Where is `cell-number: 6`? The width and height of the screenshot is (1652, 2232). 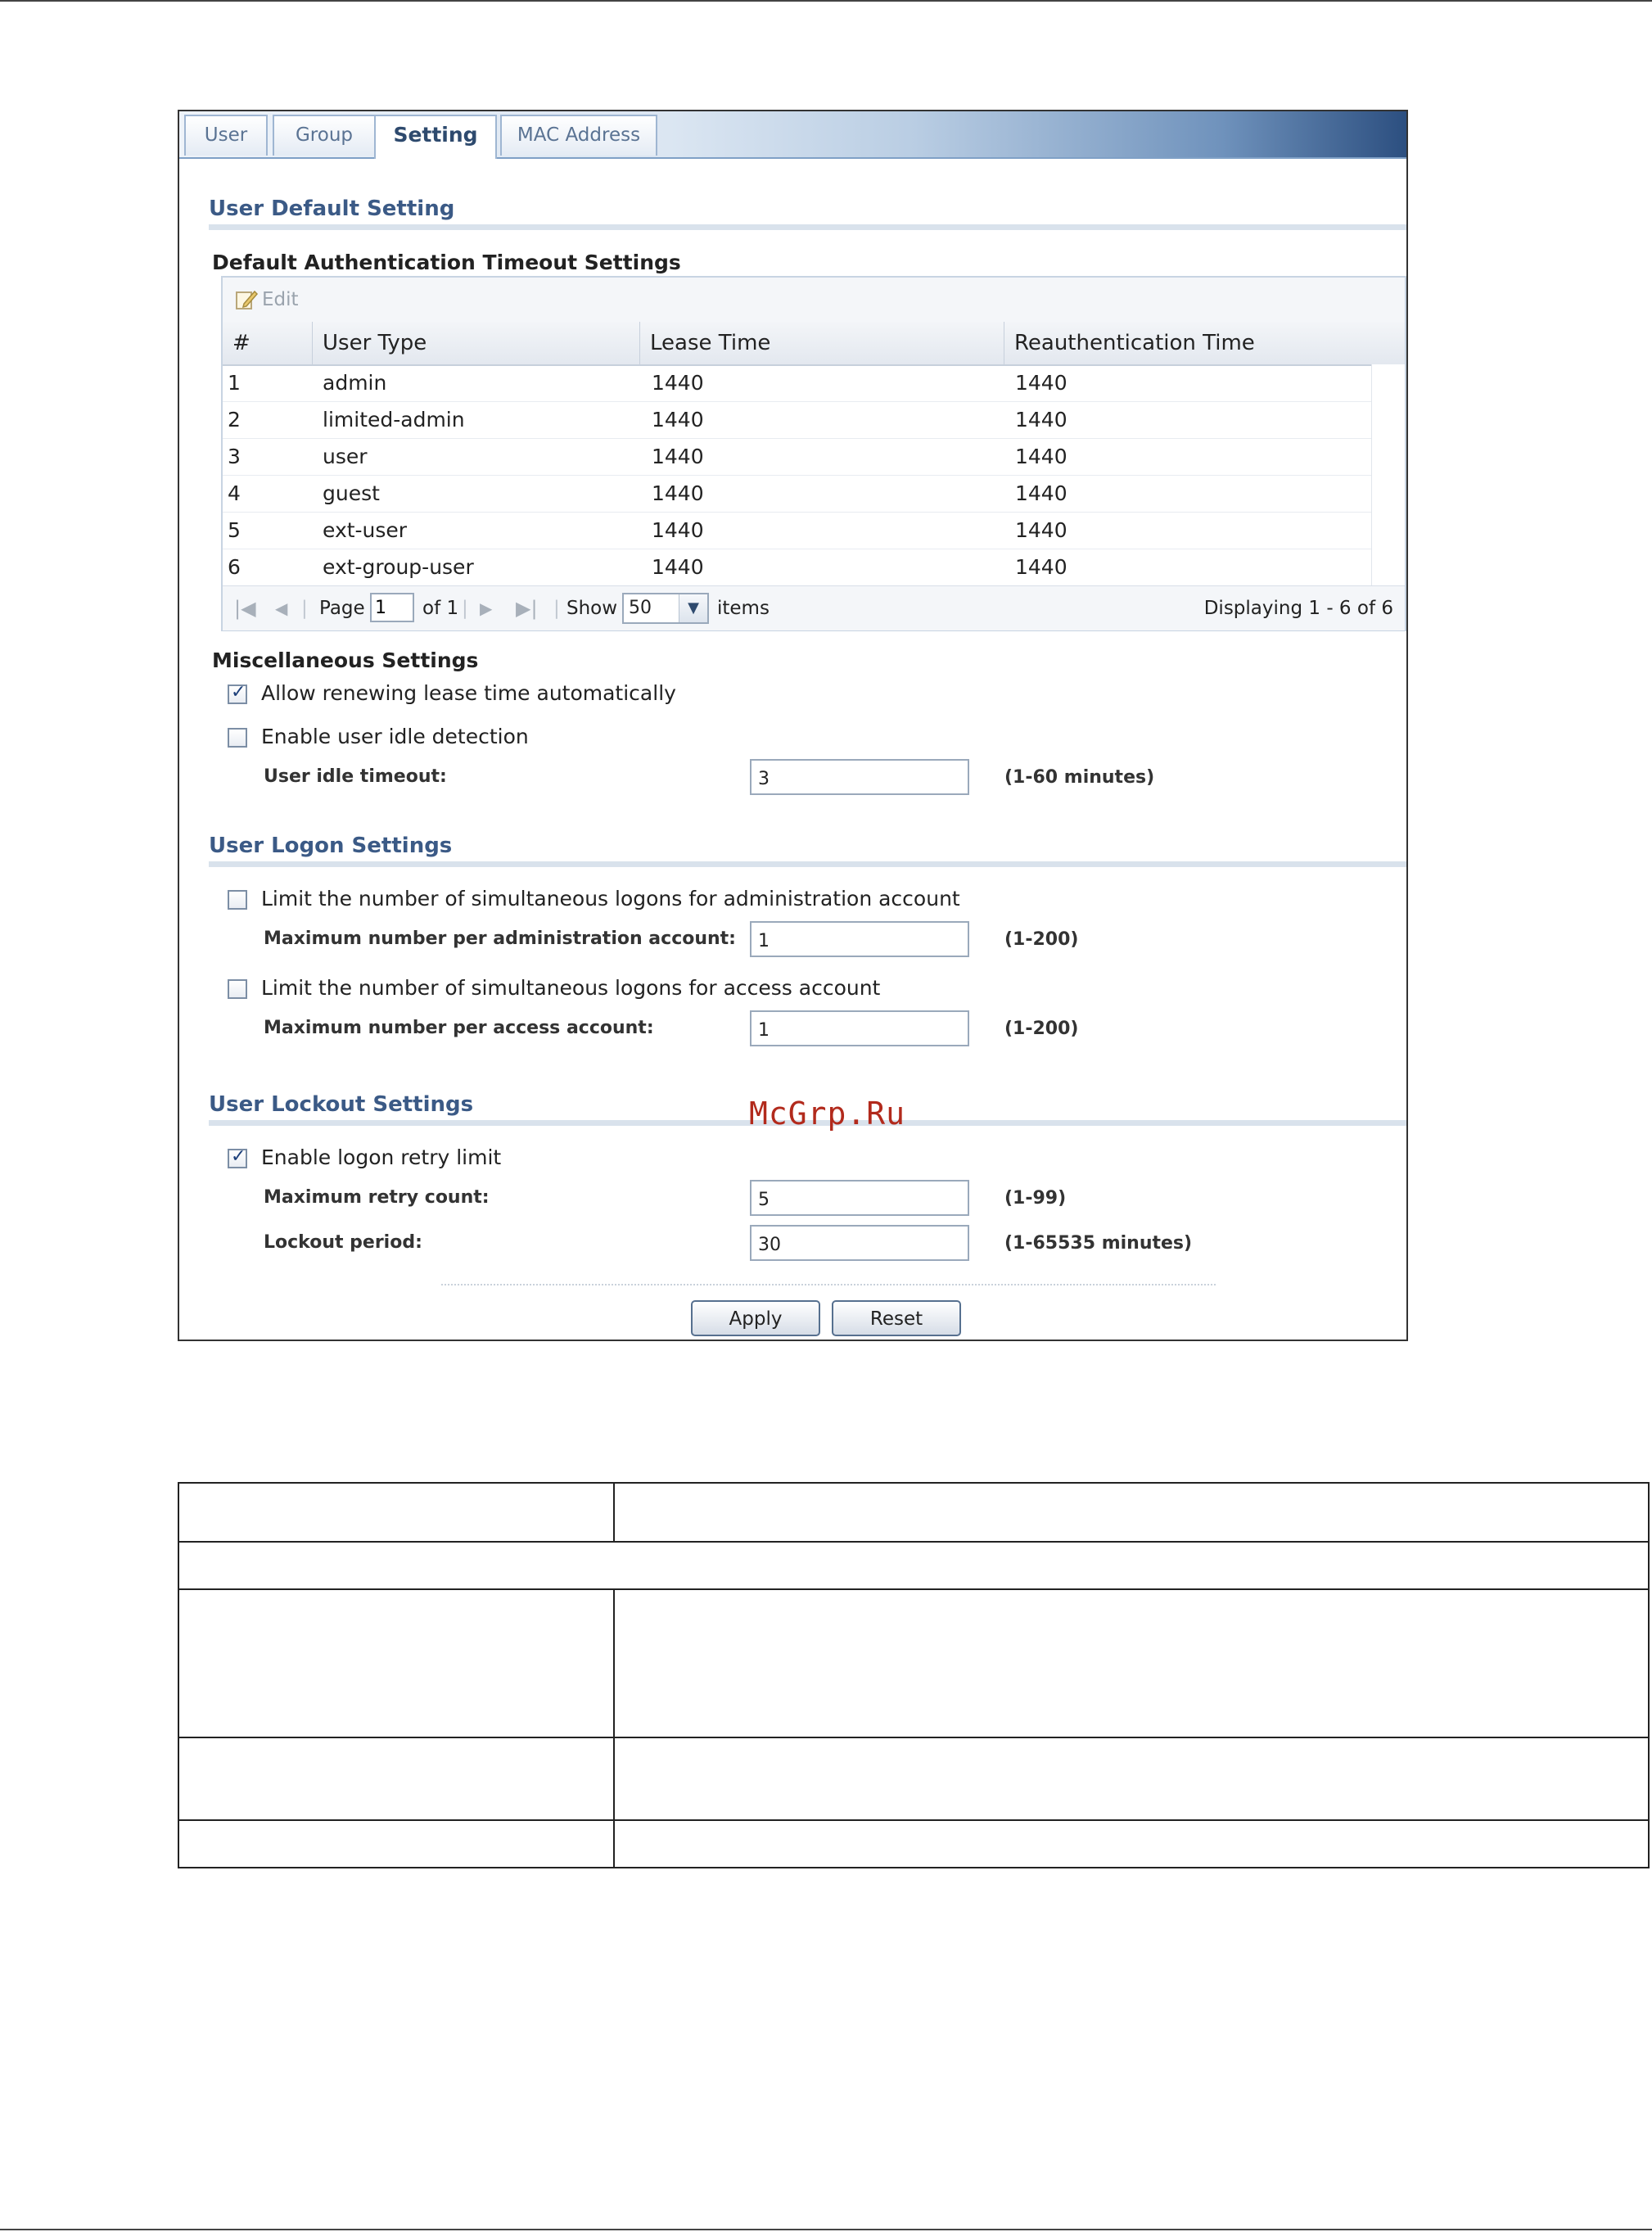
cell-number: 6 is located at coordinates (234, 567).